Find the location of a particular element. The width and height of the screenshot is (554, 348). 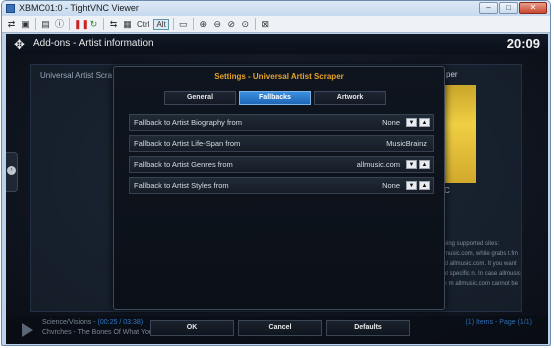

dialog-title: Settings - Universal Artist Scraper is located at coordinates (279, 76).